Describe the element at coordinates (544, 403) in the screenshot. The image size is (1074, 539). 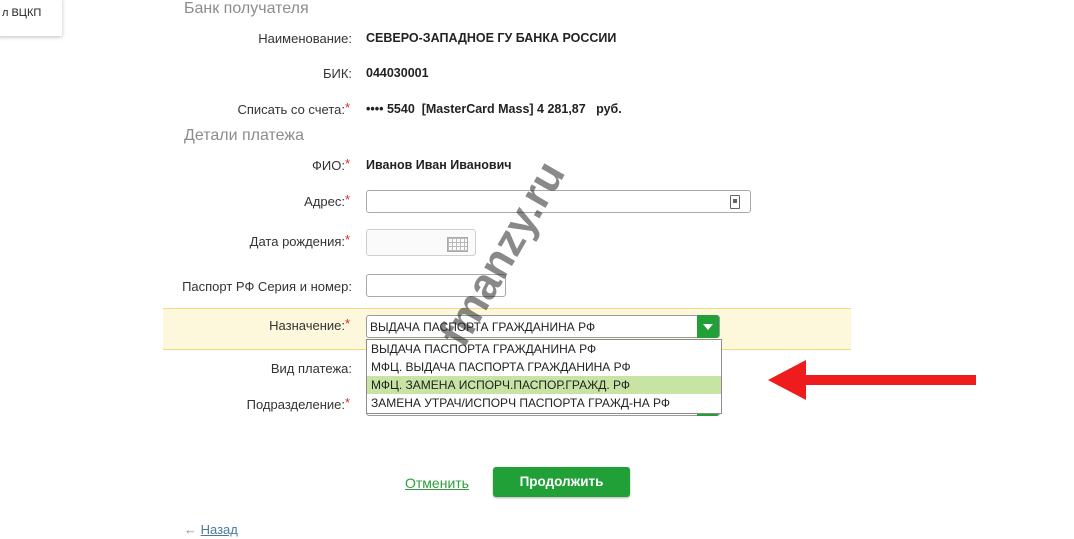
I see `purpose-option: ЗАМЕНА УТРАЧ/ИСПОРЧ ПАСПОРТА ГРАЖД-НА РФ` at that location.